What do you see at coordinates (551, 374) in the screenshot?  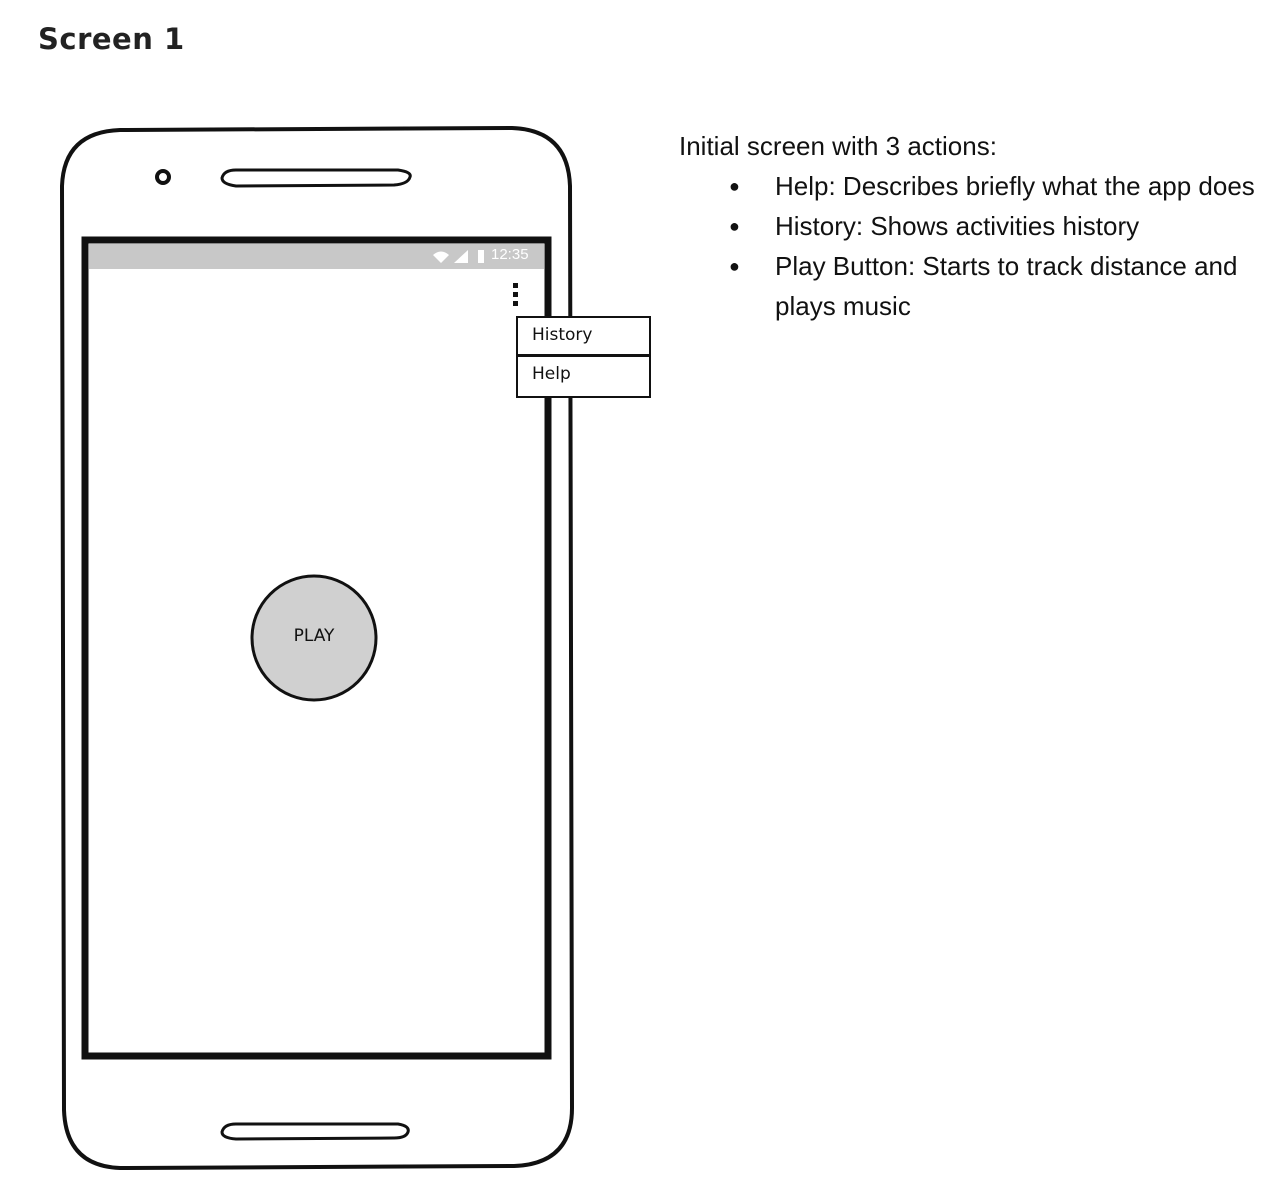 I see `menu-item-help: Help` at bounding box center [551, 374].